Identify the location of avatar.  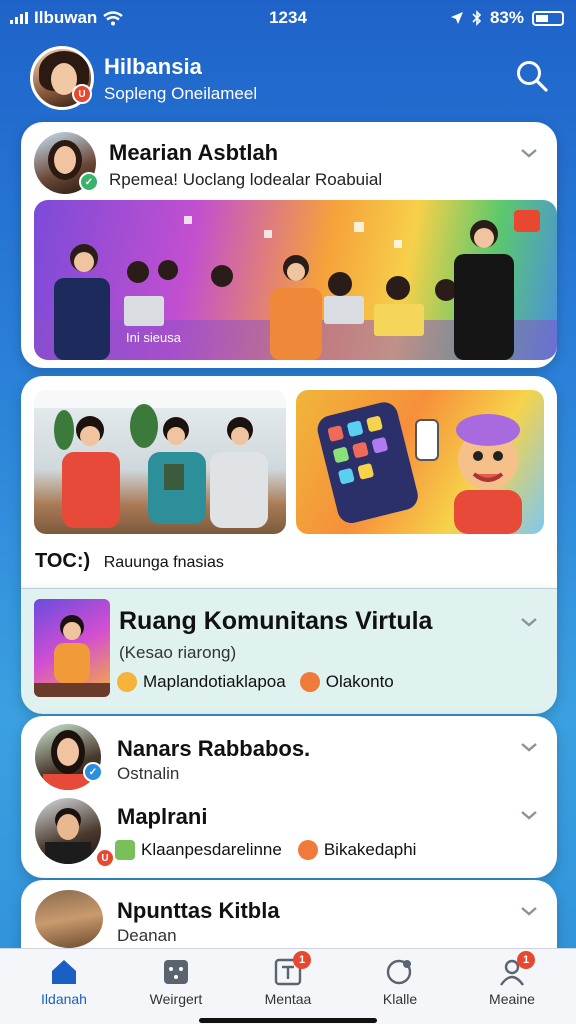
(68, 831).